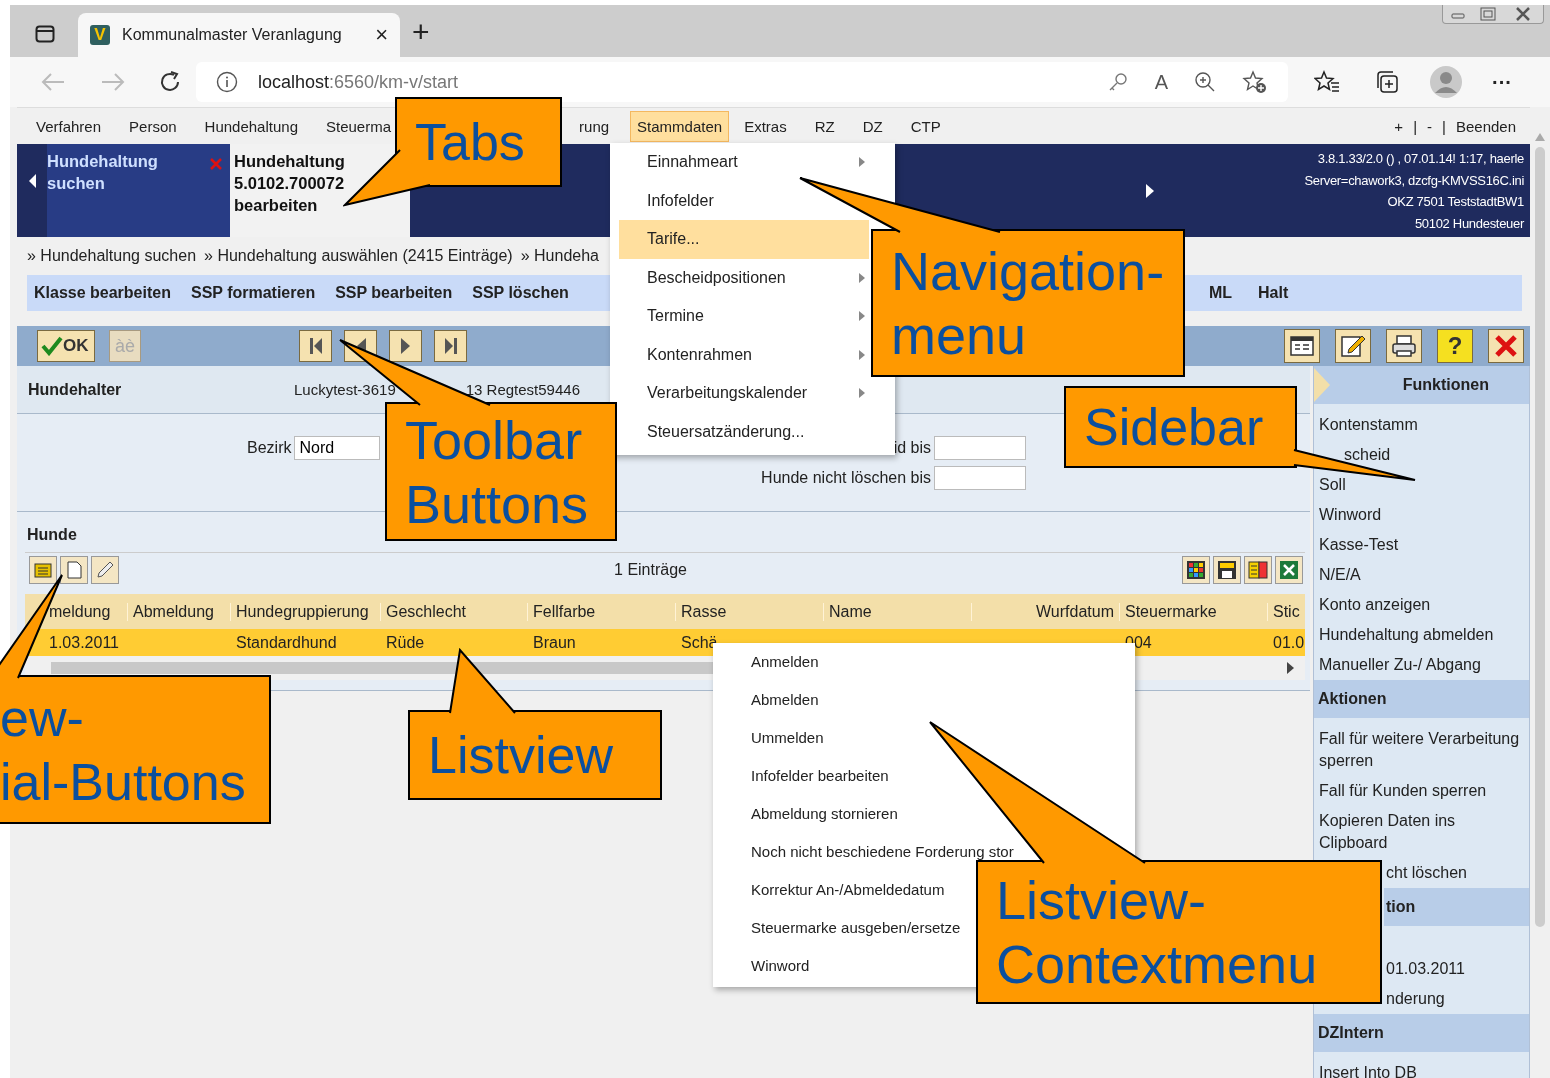  Describe the element at coordinates (454, 611) in the screenshot. I see `column-header: Geschlecht` at that location.